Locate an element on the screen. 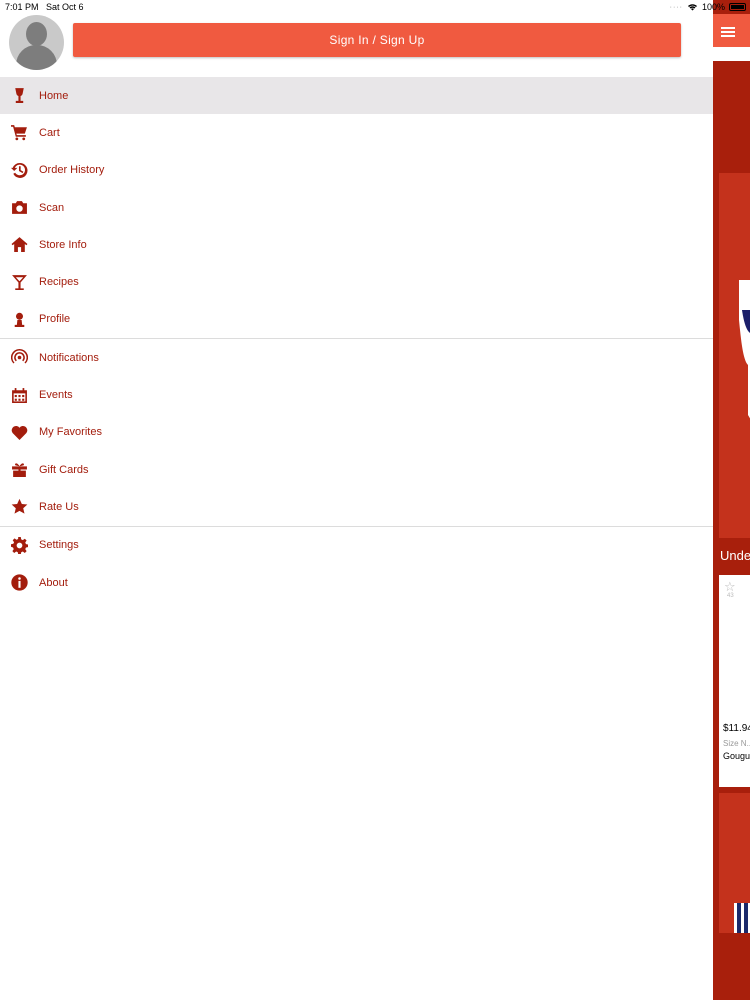 The height and width of the screenshot is (1000, 750). menu-item-label: Home is located at coordinates (54, 95).